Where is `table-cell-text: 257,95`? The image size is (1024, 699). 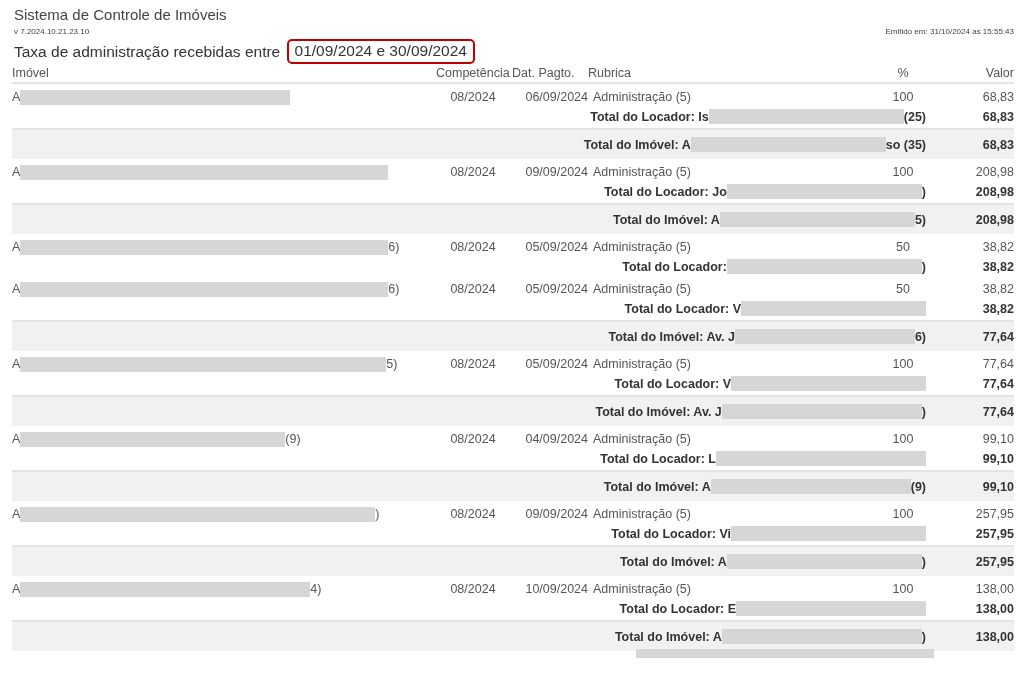 table-cell-text: 257,95 is located at coordinates (994, 514).